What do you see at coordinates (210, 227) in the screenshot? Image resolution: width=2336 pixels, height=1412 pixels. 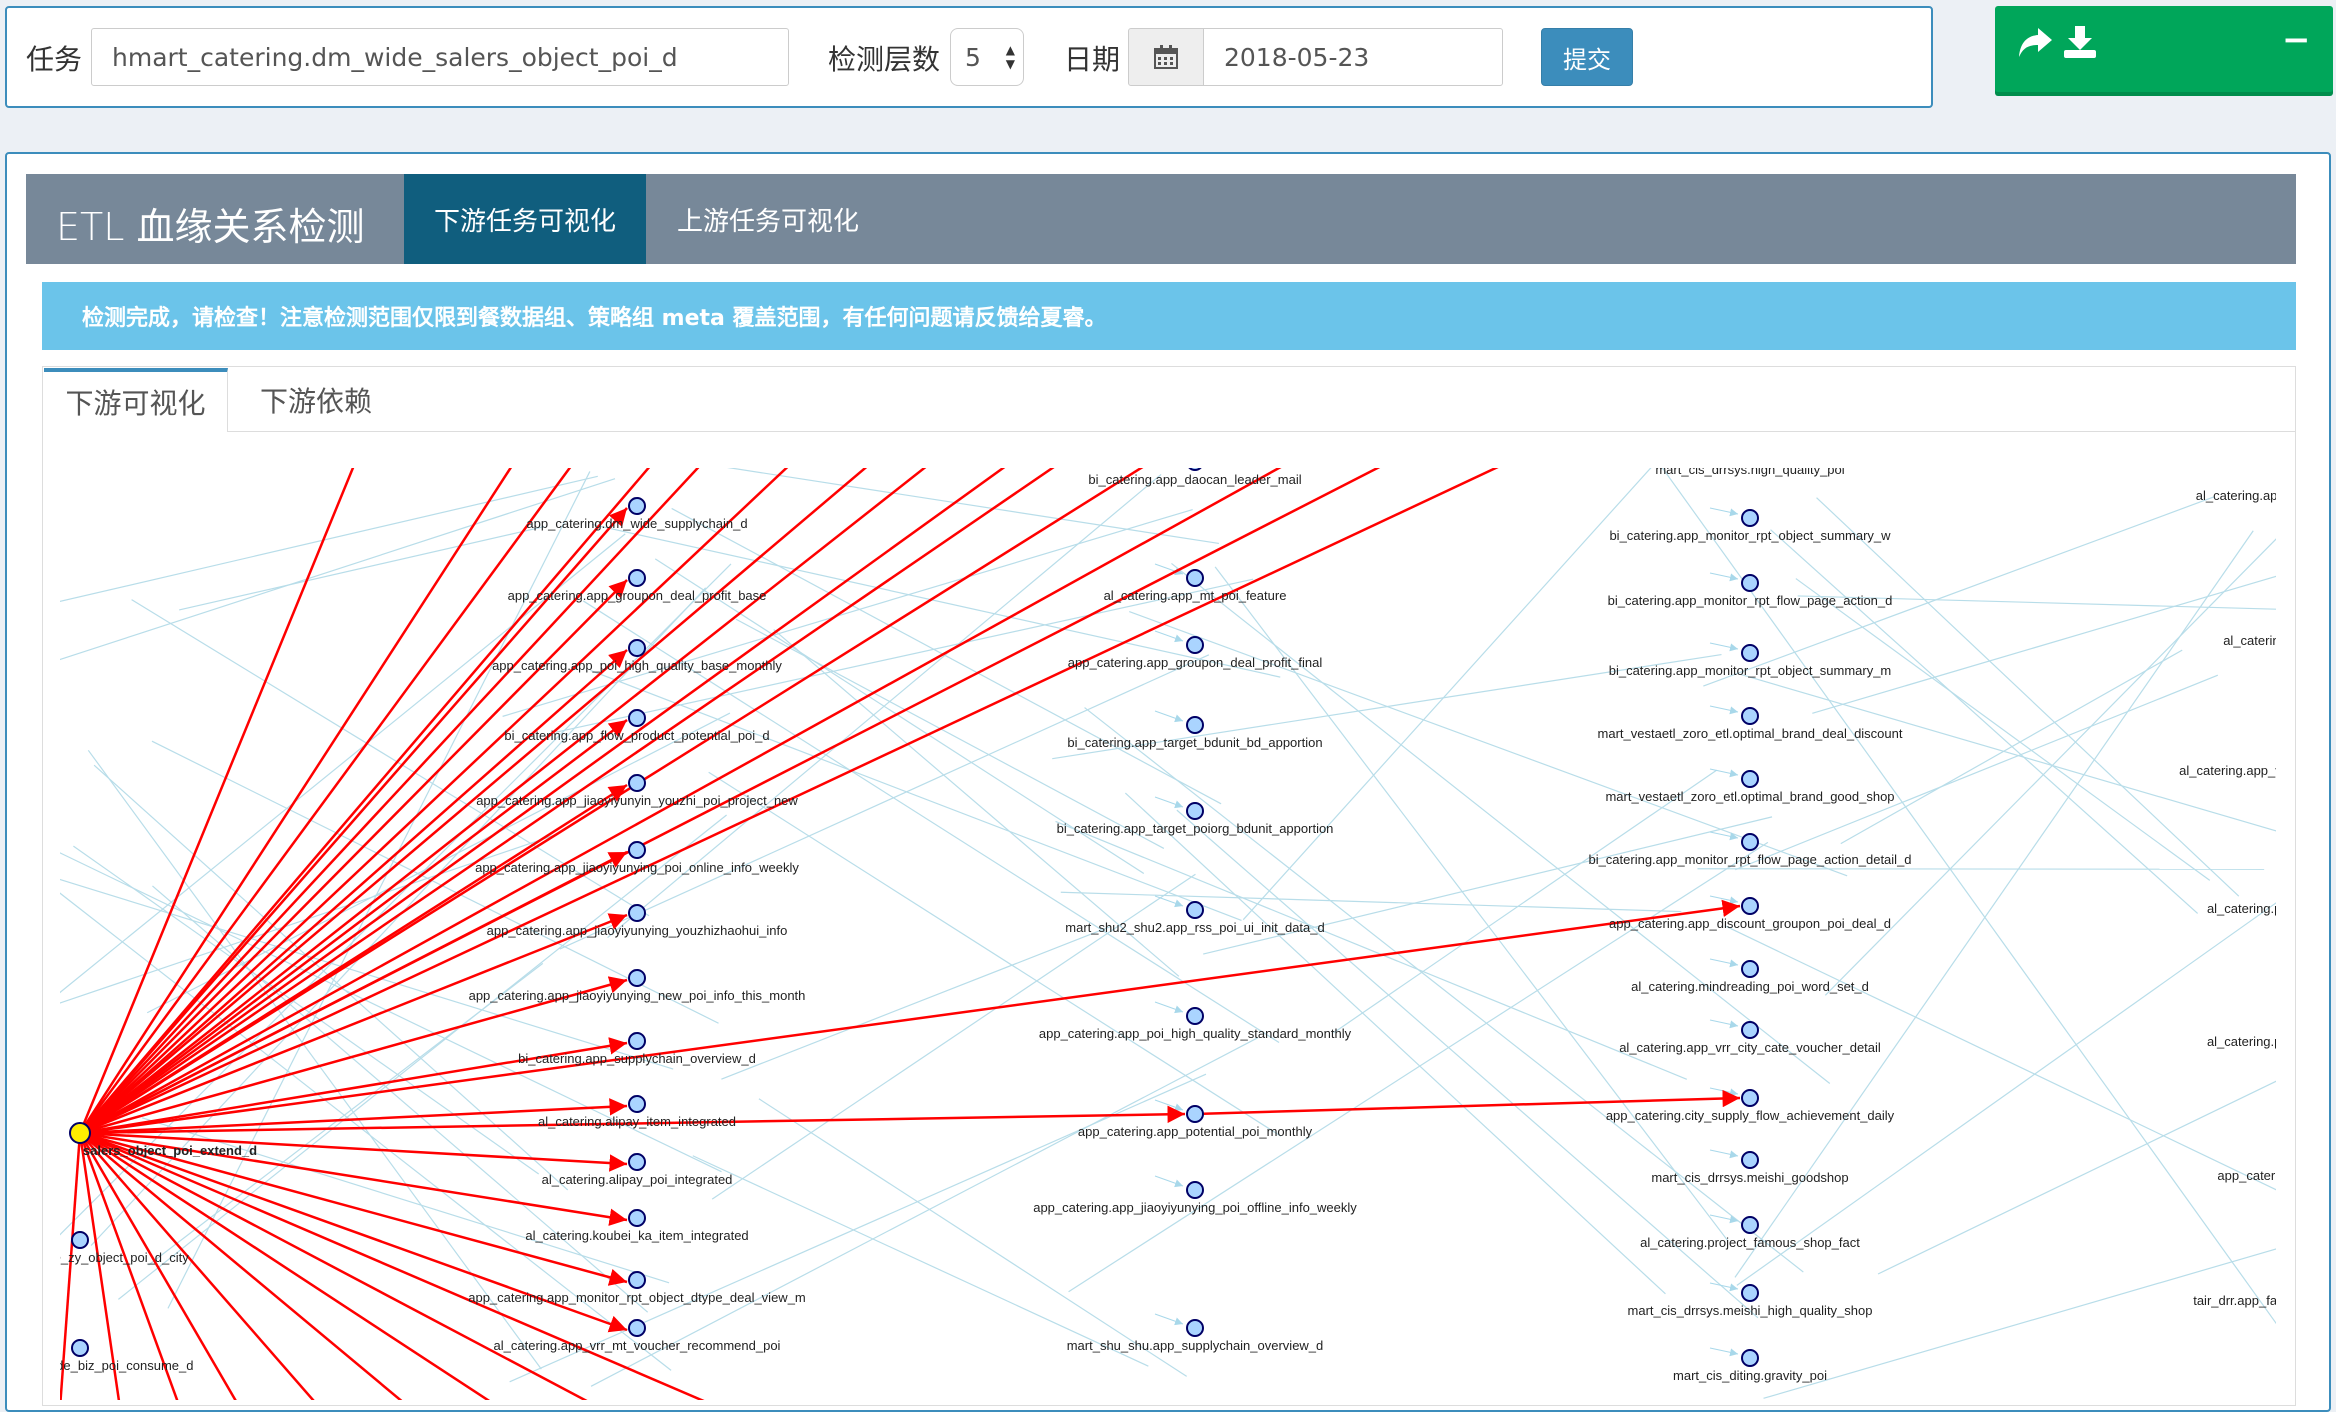 I see `page-title: ETL 血缘关系检测` at bounding box center [210, 227].